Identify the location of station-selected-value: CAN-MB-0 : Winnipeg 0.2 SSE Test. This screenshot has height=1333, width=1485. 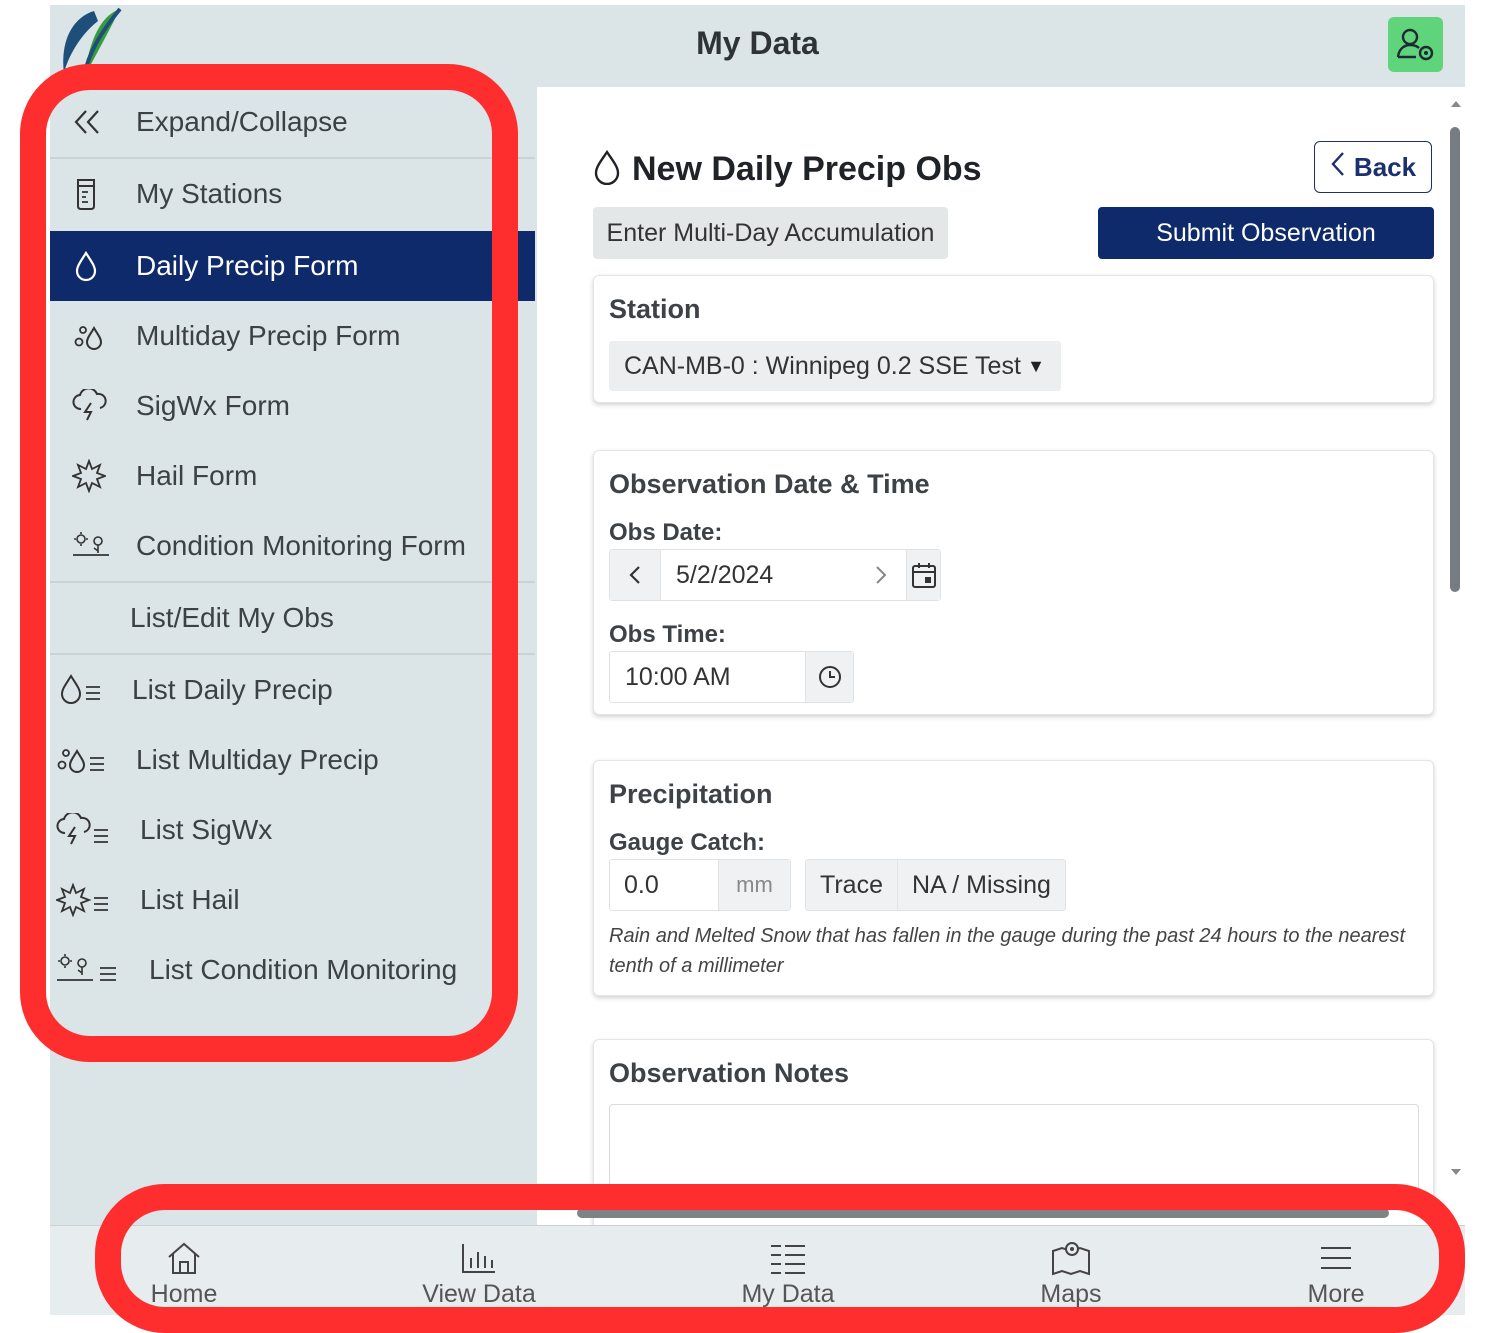
(822, 365).